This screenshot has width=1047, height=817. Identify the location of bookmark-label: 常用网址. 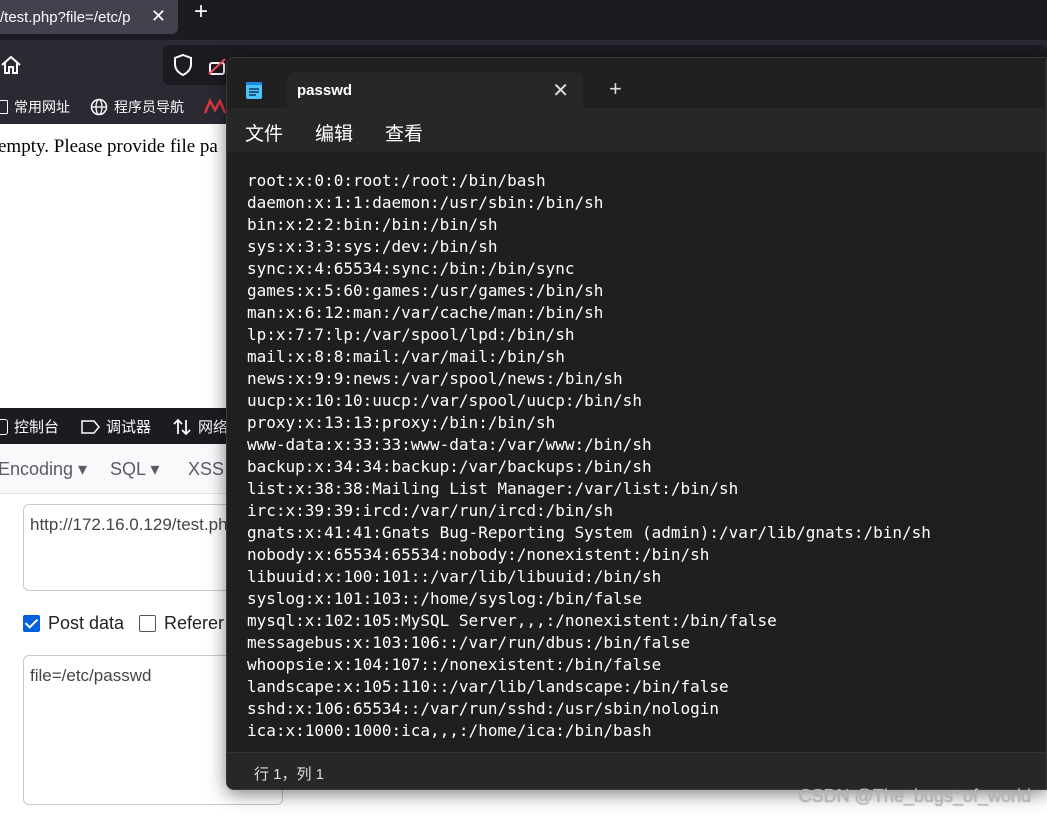
(42, 107).